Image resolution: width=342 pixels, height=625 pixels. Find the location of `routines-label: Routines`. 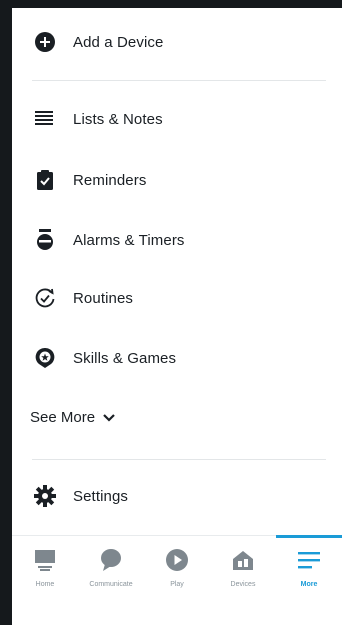

routines-label: Routines is located at coordinates (103, 298).